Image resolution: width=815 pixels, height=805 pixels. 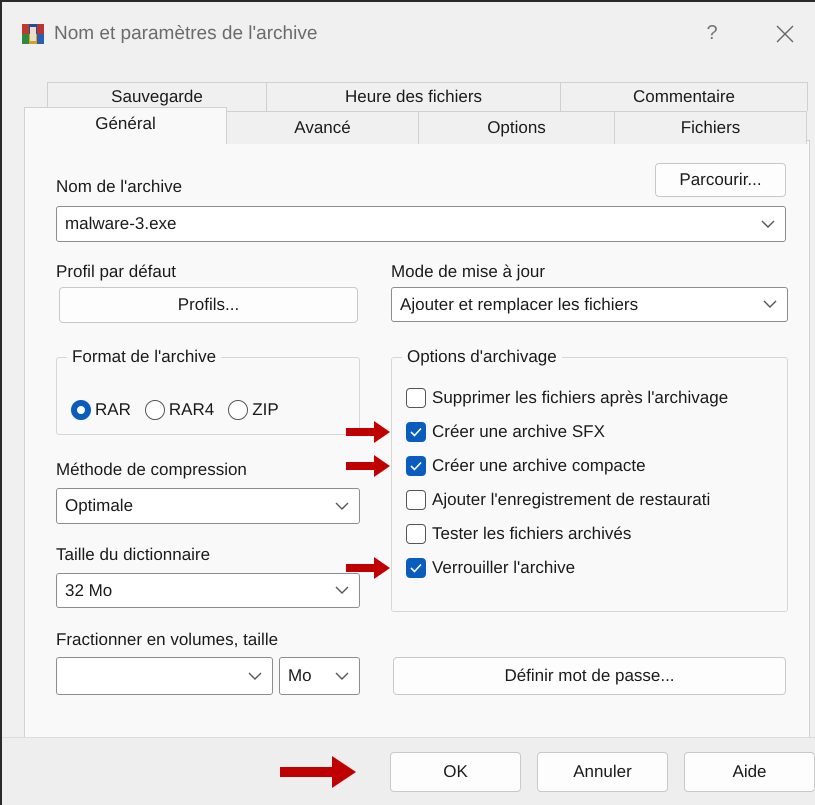 I want to click on checkbox-option: Créer une archive compacte, so click(x=596, y=465).